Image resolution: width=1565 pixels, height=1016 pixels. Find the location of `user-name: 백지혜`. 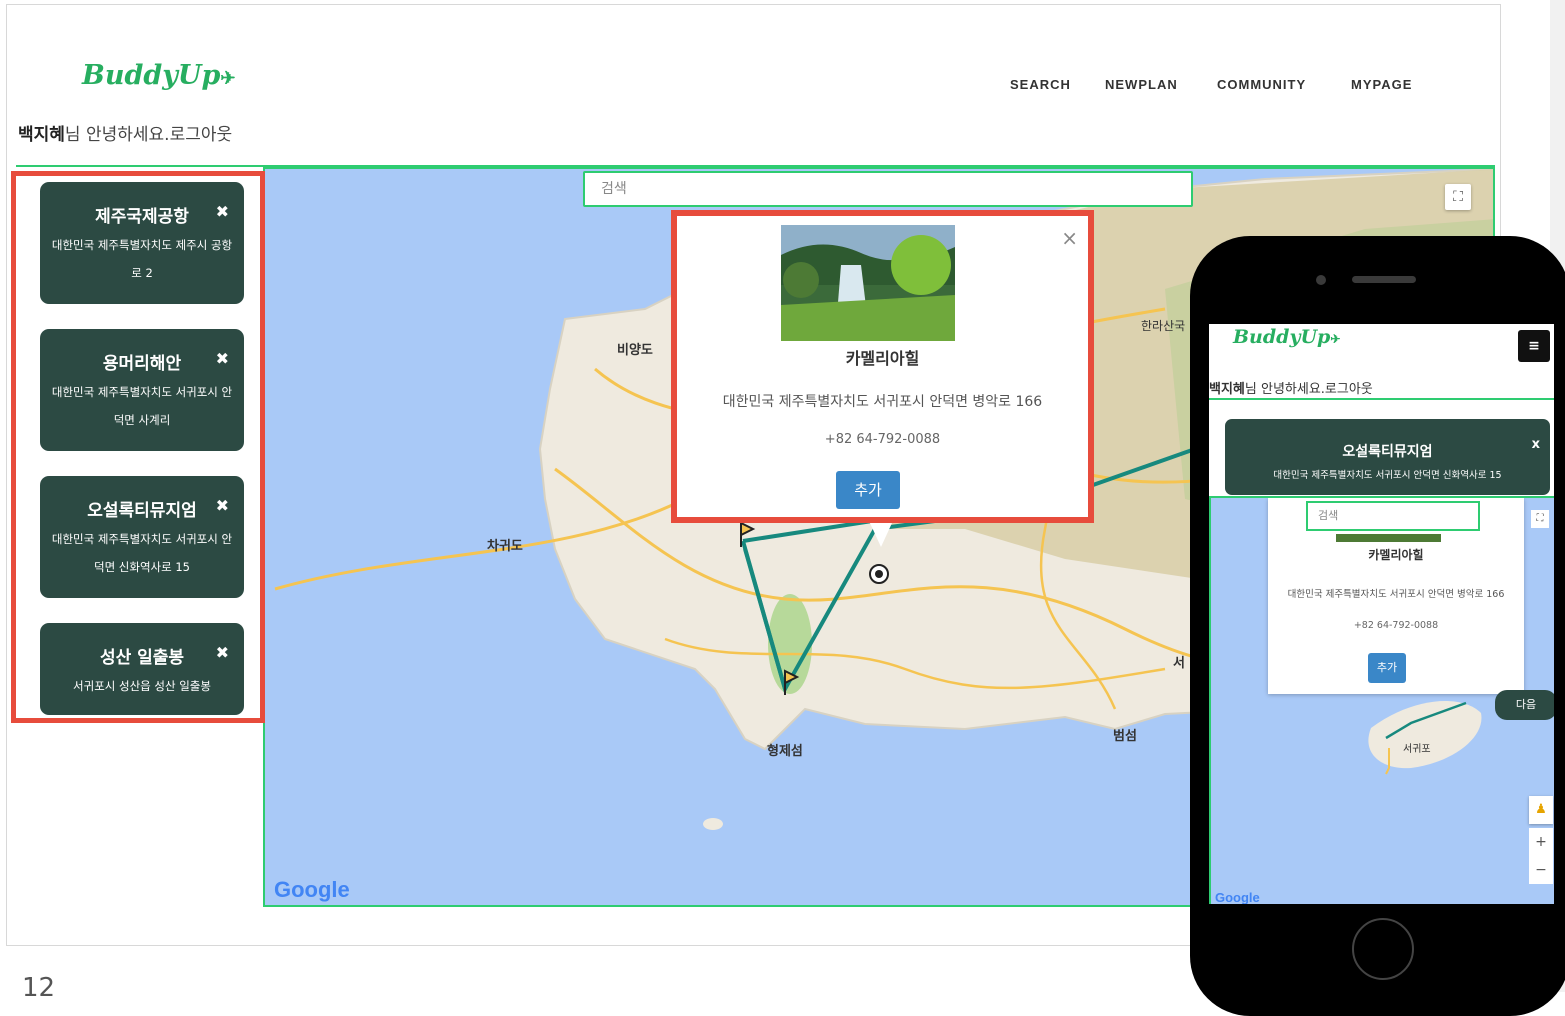

user-name: 백지혜 is located at coordinates (41, 135).